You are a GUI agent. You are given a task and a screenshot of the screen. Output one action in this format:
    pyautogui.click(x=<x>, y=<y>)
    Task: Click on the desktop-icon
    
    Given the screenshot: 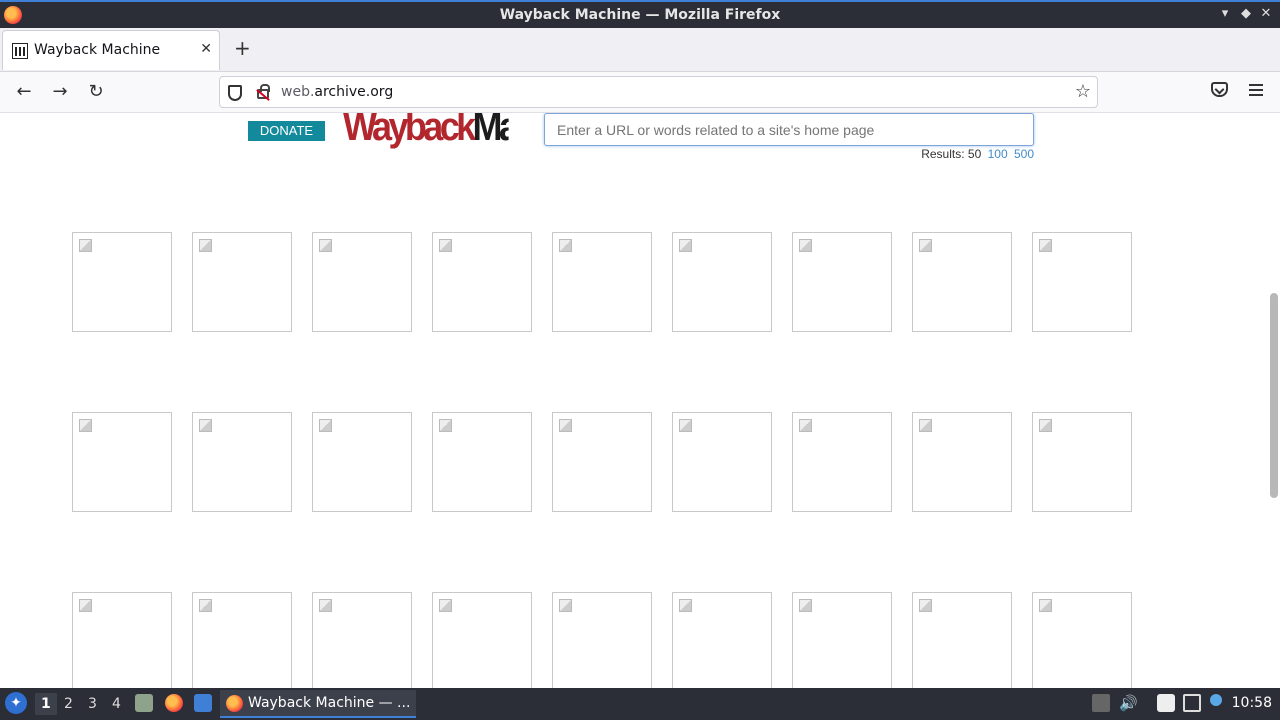 What is the action you would take?
    pyautogui.click(x=203, y=703)
    